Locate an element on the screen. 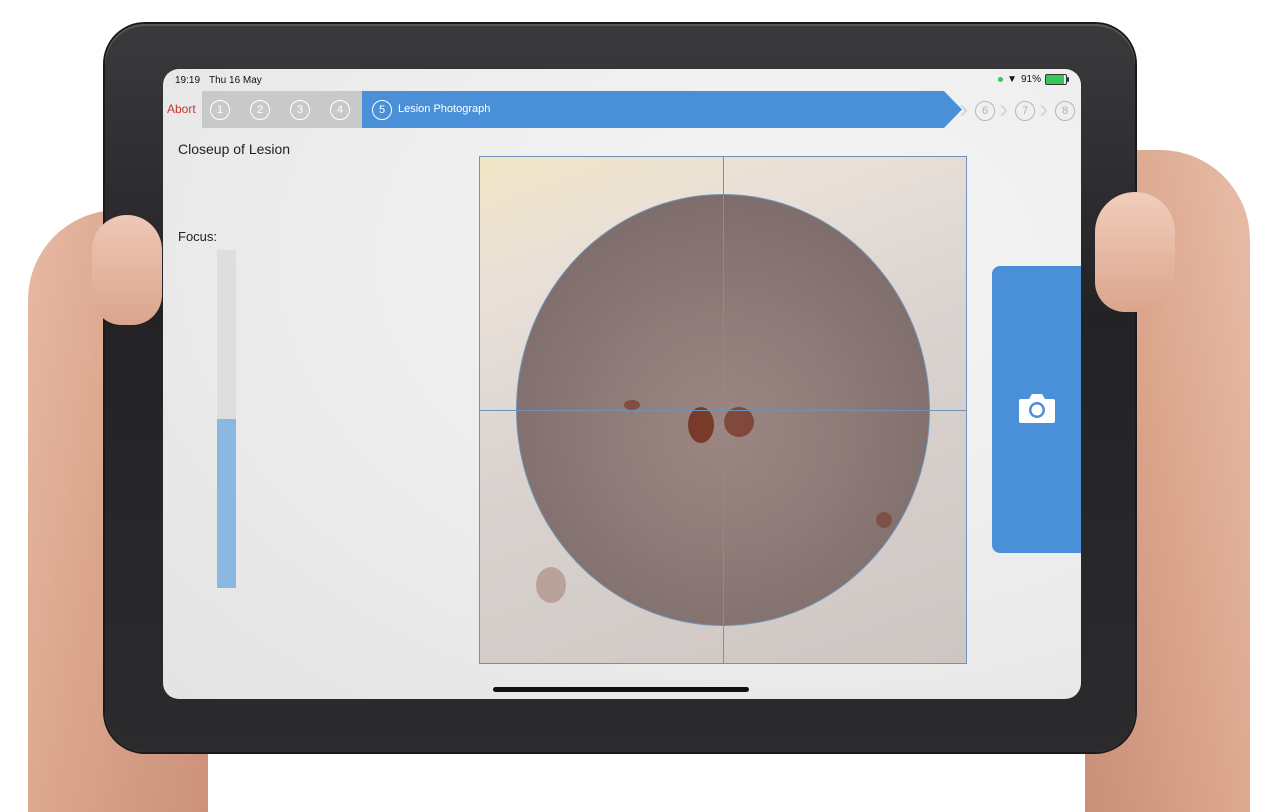 The height and width of the screenshot is (812, 1270). focus-level-fill is located at coordinates (226, 503).